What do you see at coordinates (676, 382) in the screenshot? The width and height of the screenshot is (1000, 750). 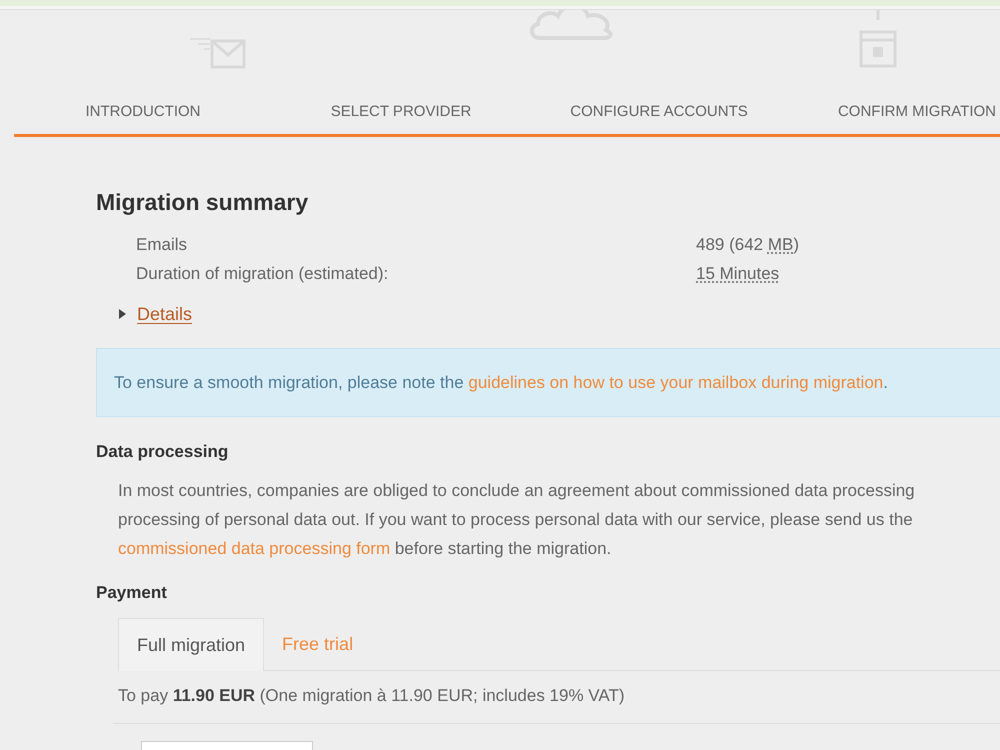 I see `guidelines-link: guidelines on how to use your mailbox during migration` at bounding box center [676, 382].